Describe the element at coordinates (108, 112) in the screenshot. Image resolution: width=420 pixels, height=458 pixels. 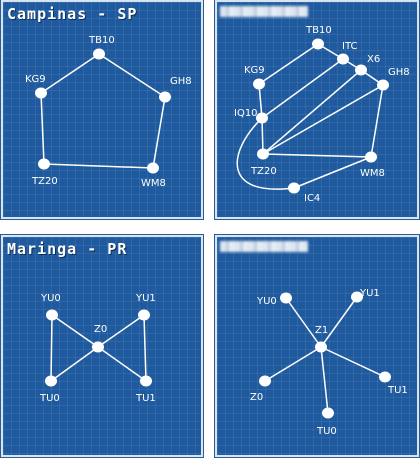
I see `graph-campinas: TB10 KG9 GH8 TZ20 WM8` at that location.